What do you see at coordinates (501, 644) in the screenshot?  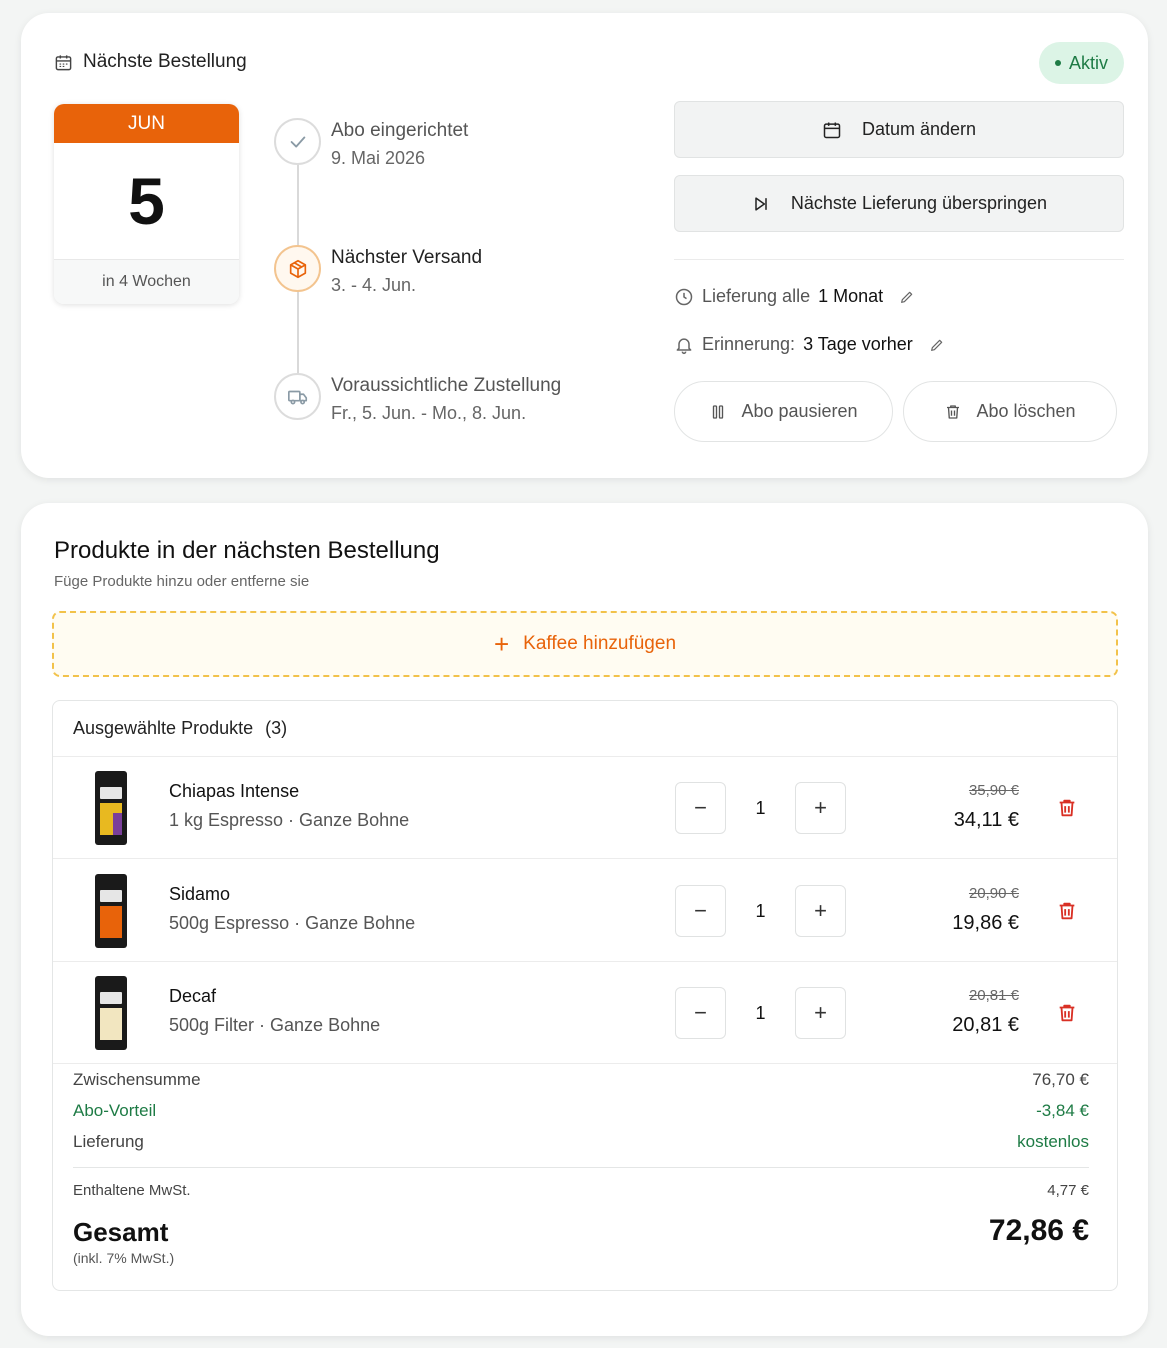 I see `plus-icon: +` at bounding box center [501, 644].